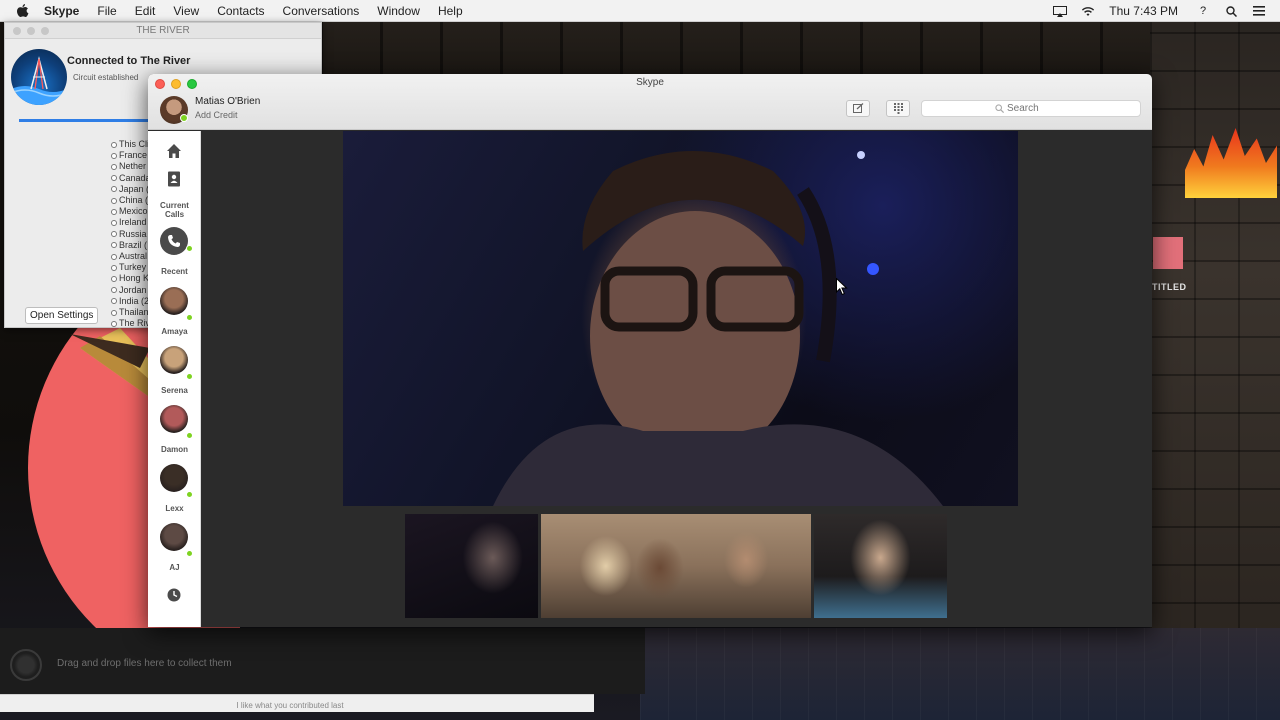  What do you see at coordinates (321, 11) in the screenshot?
I see `menu-conversations: Conversations` at bounding box center [321, 11].